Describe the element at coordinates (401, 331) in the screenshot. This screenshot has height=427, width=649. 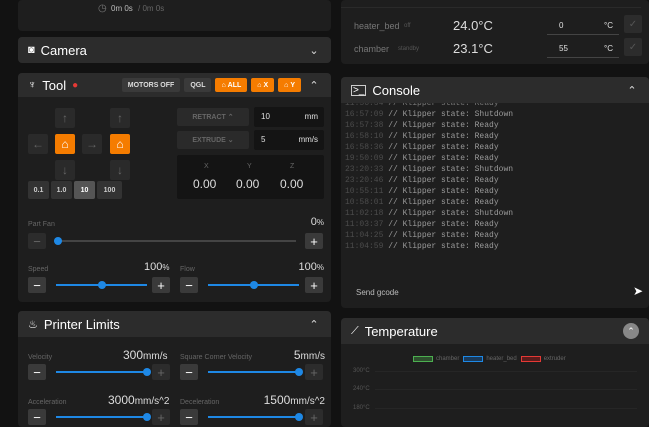
I see `temperature-title: Temperature` at that location.